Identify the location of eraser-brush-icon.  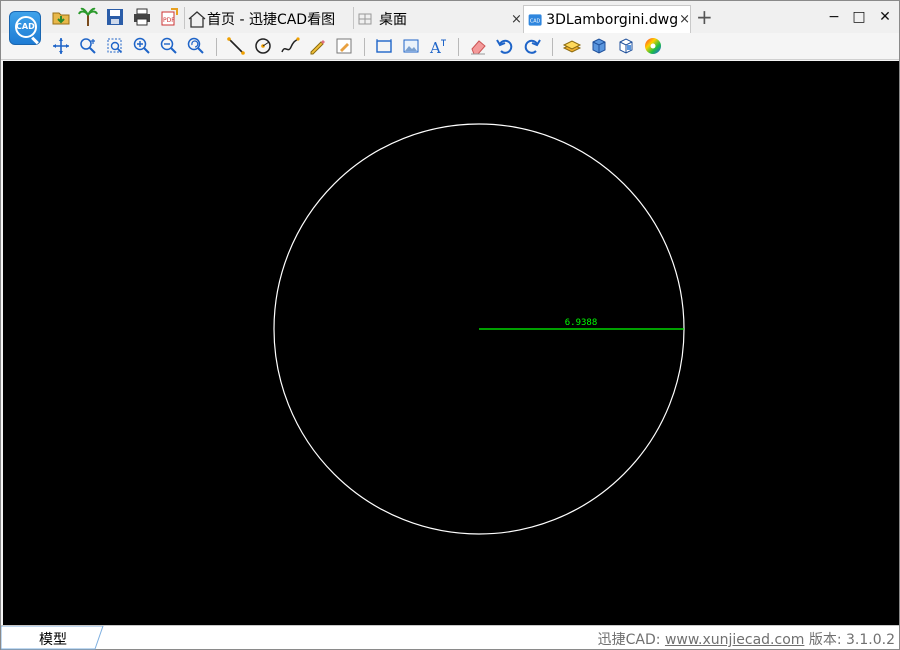
(344, 46).